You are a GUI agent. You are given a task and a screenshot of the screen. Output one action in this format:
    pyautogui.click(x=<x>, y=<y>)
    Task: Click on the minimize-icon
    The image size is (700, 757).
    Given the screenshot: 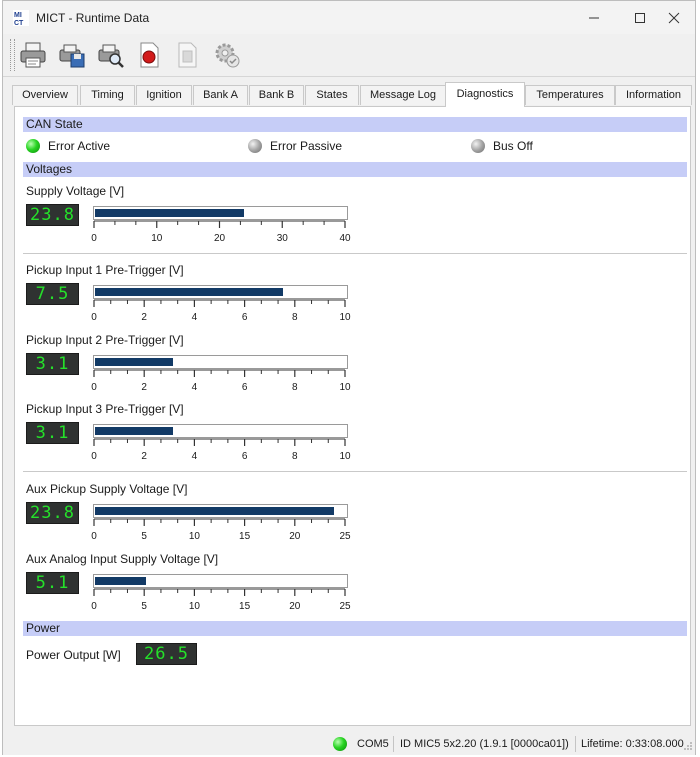 What is the action you would take?
    pyautogui.click(x=594, y=17)
    